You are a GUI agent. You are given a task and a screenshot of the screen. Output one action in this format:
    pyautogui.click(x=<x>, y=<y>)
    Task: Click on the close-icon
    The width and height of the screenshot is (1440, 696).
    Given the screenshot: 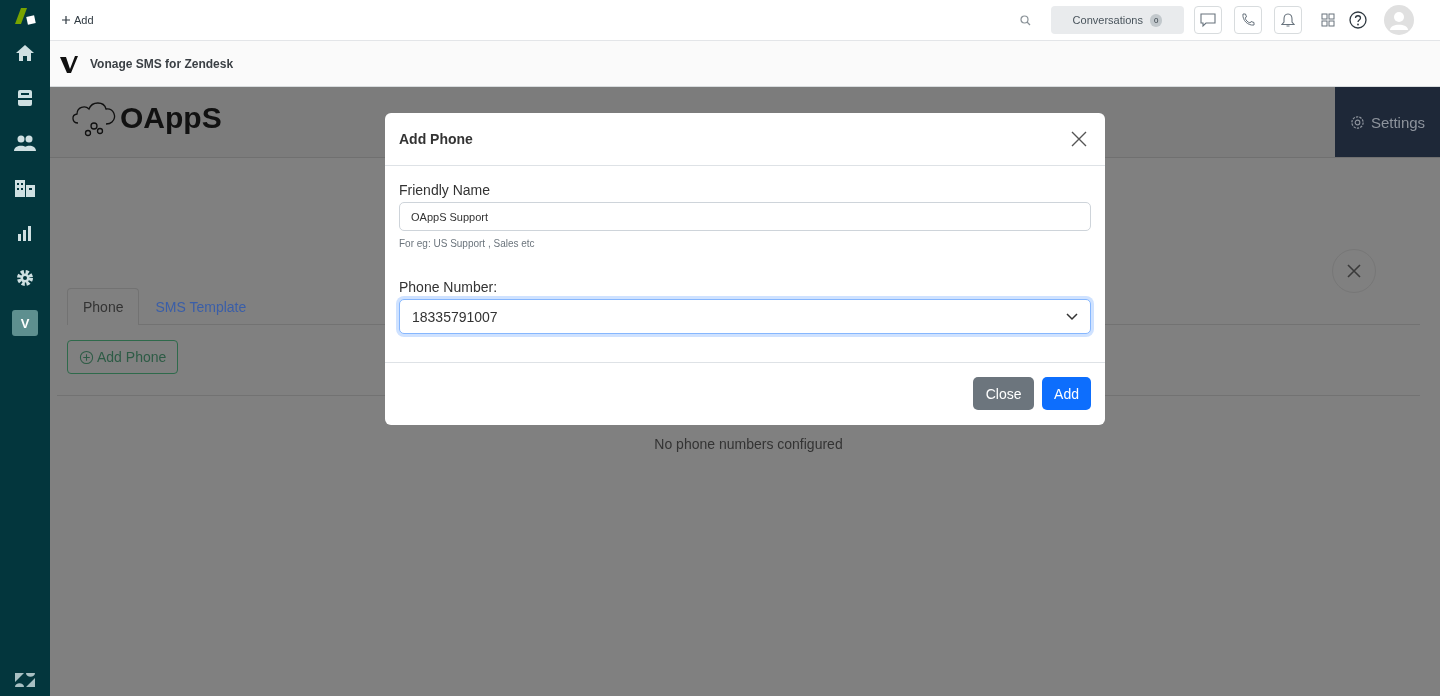 What is the action you would take?
    pyautogui.click(x=1354, y=271)
    